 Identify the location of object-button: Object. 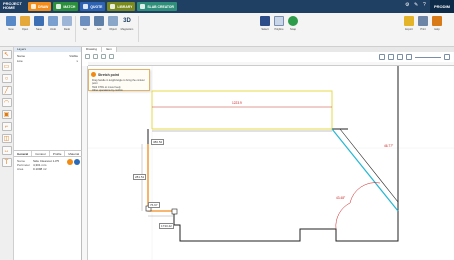
(113, 26).